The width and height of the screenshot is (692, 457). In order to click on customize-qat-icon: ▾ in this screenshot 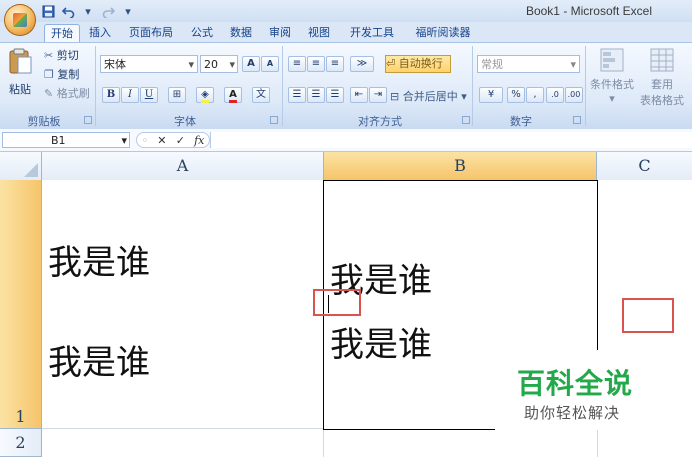, I will do `click(128, 11)`.